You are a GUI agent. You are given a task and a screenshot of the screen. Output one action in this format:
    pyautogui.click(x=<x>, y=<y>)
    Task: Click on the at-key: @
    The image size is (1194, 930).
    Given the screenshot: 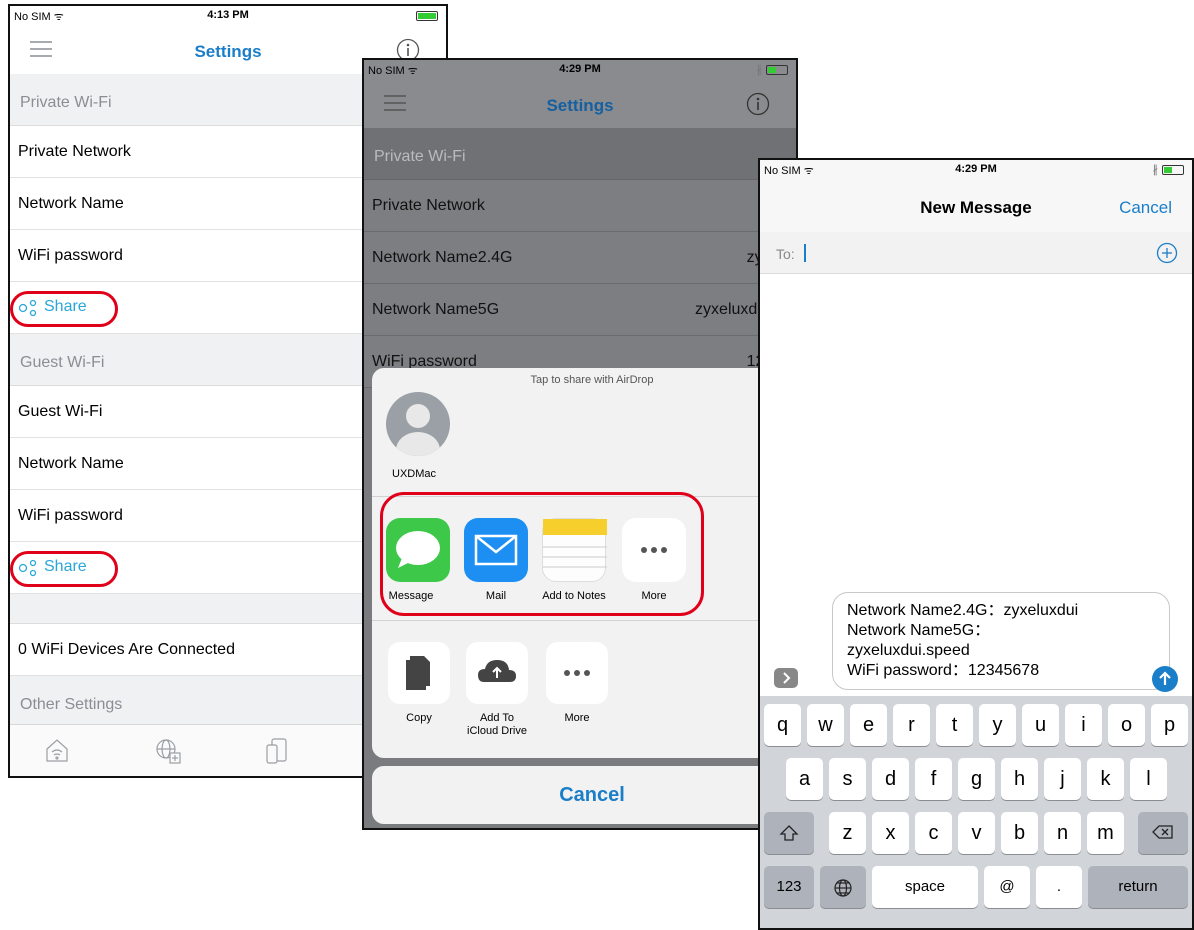 What is the action you would take?
    pyautogui.click(x=1007, y=887)
    